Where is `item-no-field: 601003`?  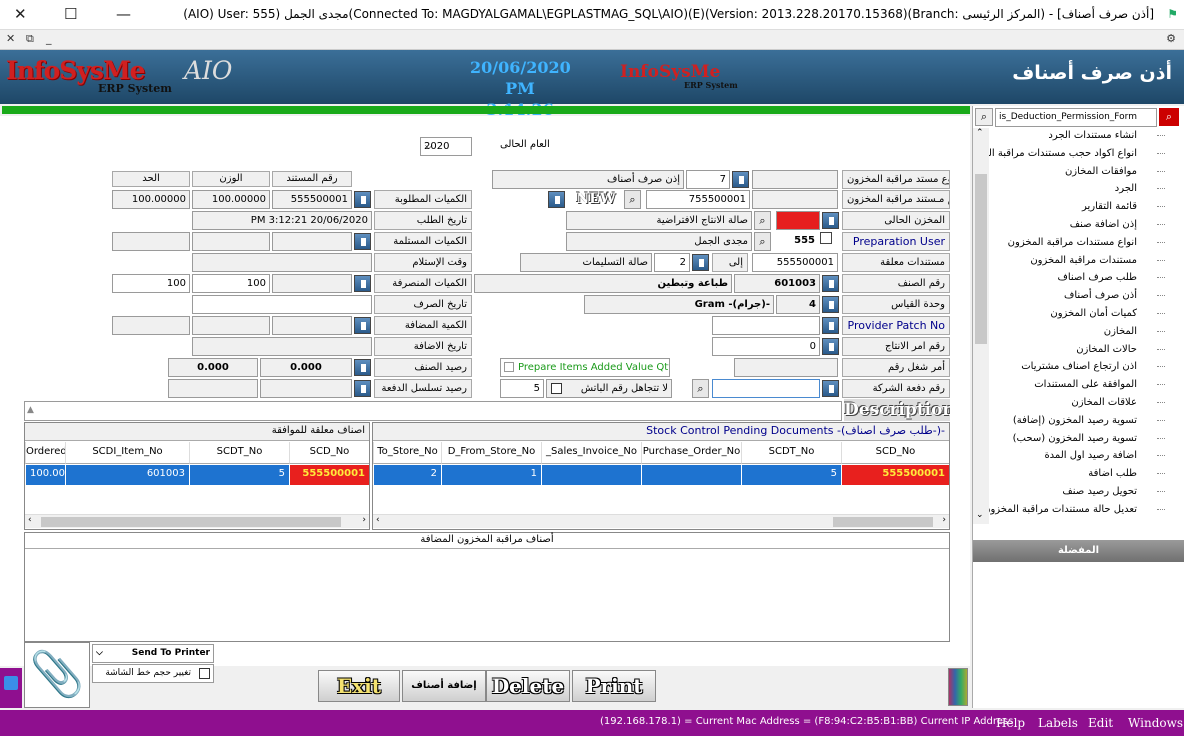 item-no-field: 601003 is located at coordinates (777, 283).